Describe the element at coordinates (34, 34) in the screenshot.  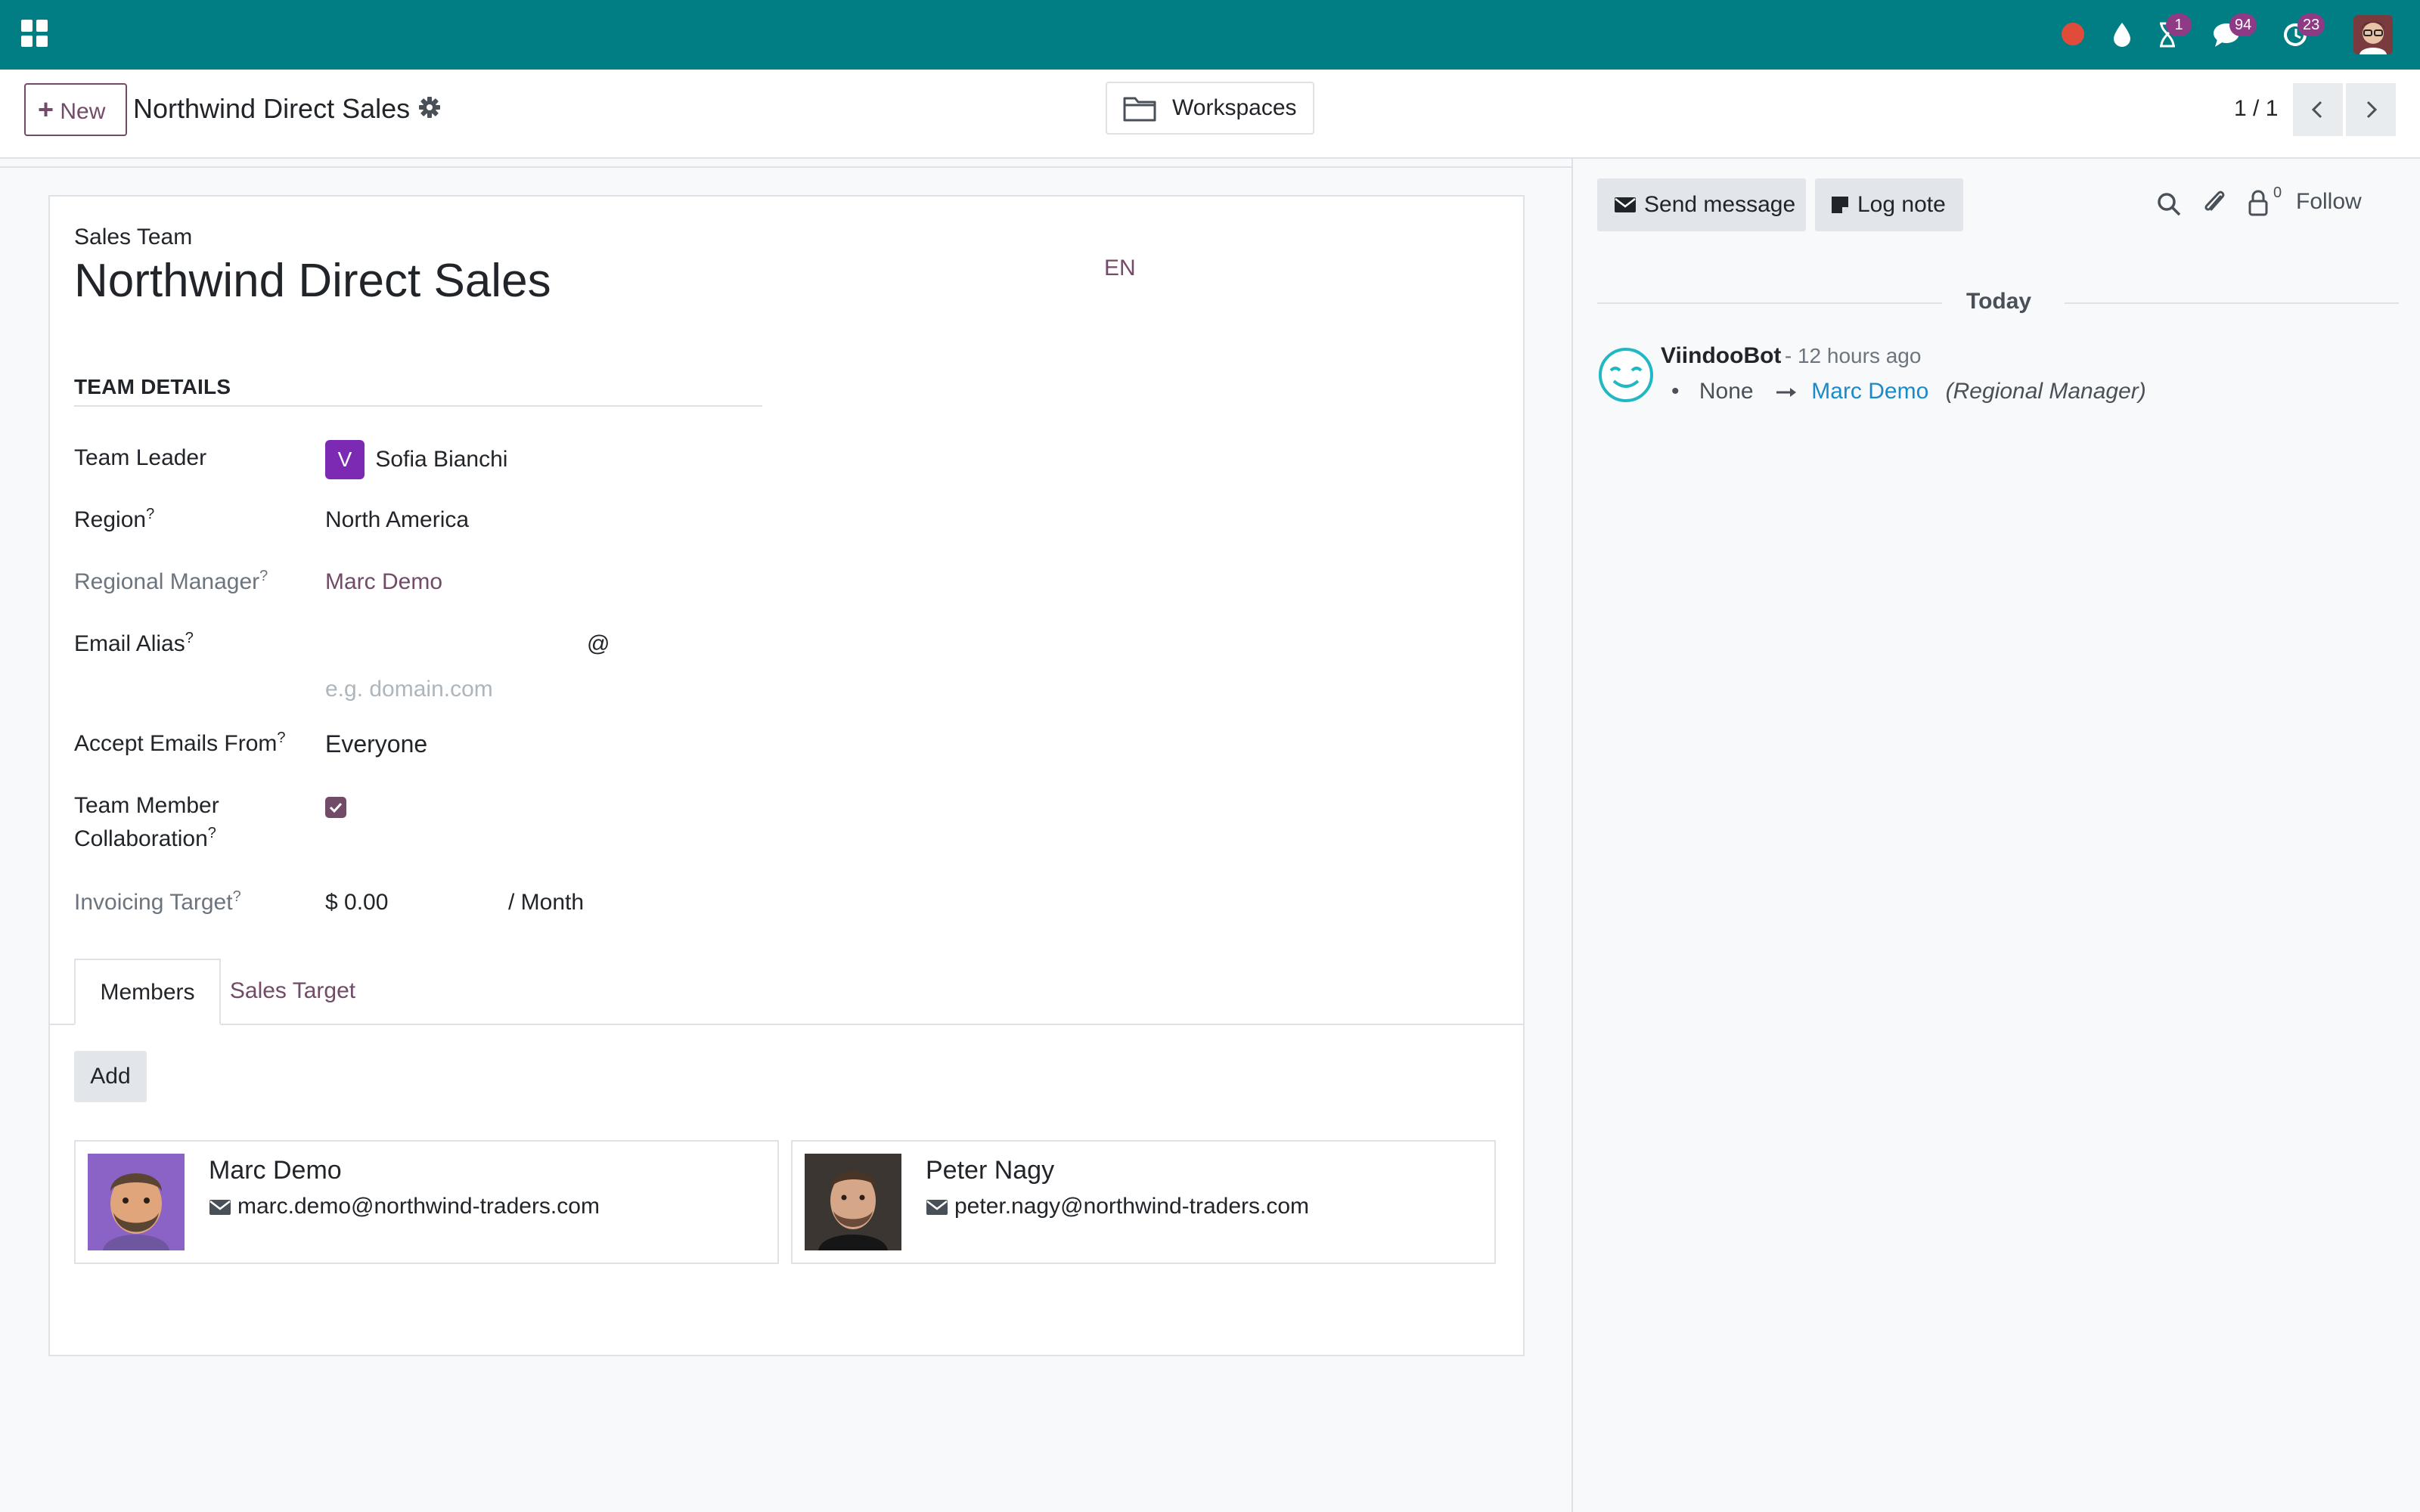
I see `apps-menu-icon` at that location.